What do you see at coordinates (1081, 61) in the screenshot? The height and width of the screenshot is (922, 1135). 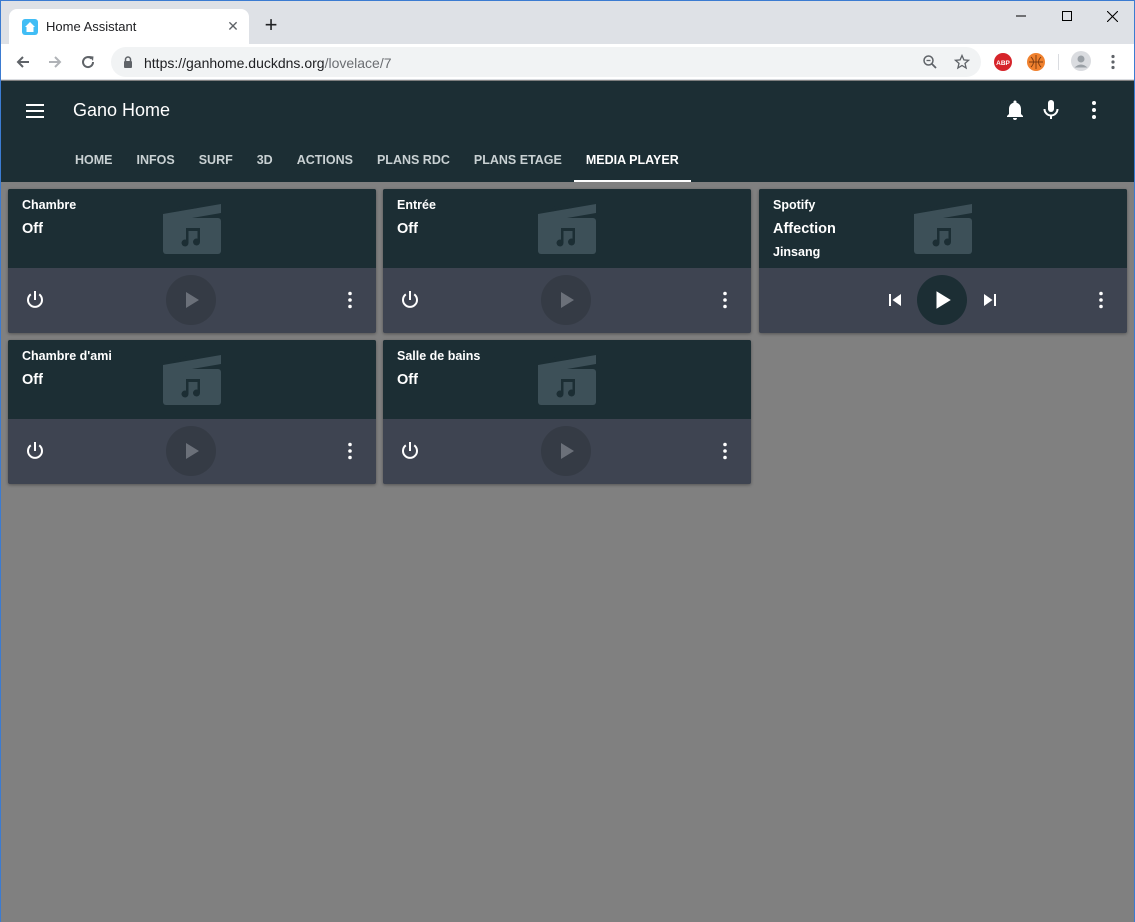 I see `profile-avatar-icon` at bounding box center [1081, 61].